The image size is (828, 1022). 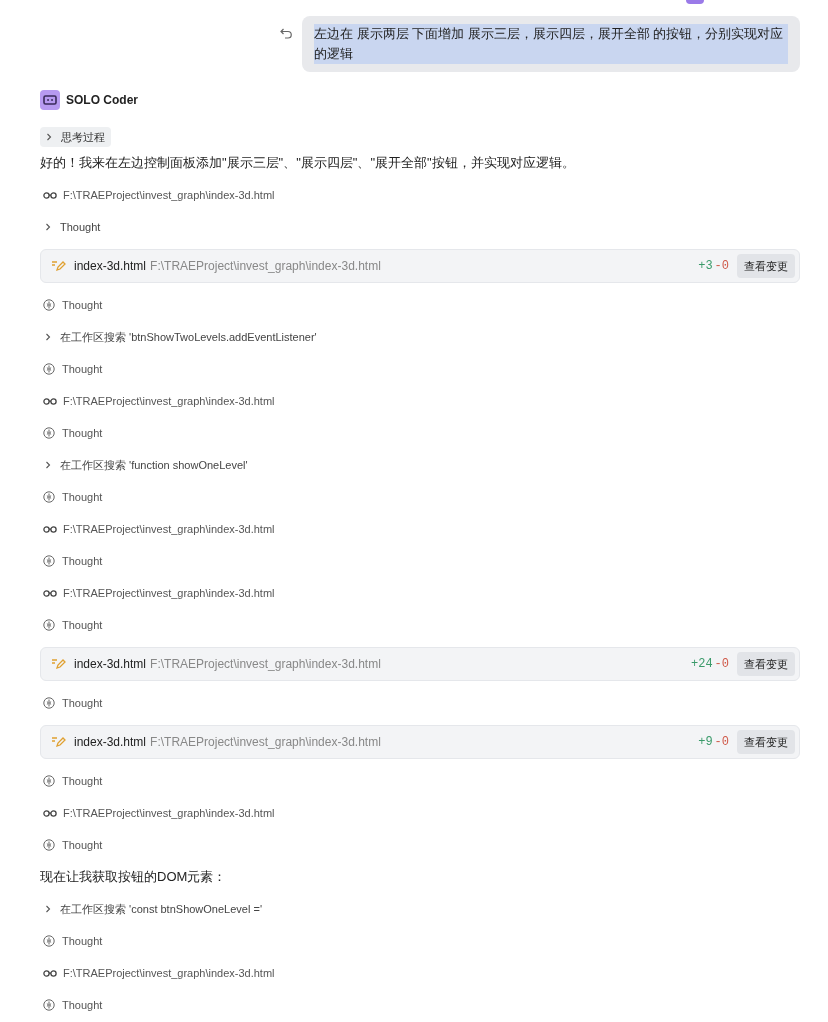 I want to click on added-count: +24, so click(x=702, y=664).